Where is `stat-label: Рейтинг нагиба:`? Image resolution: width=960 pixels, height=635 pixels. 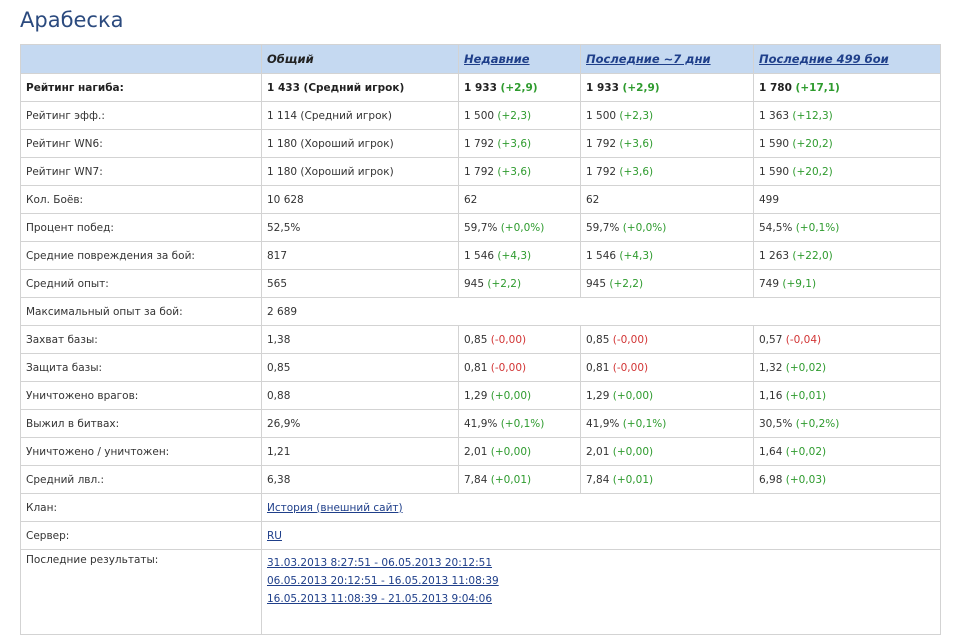 stat-label: Рейтинг нагиба: is located at coordinates (141, 87).